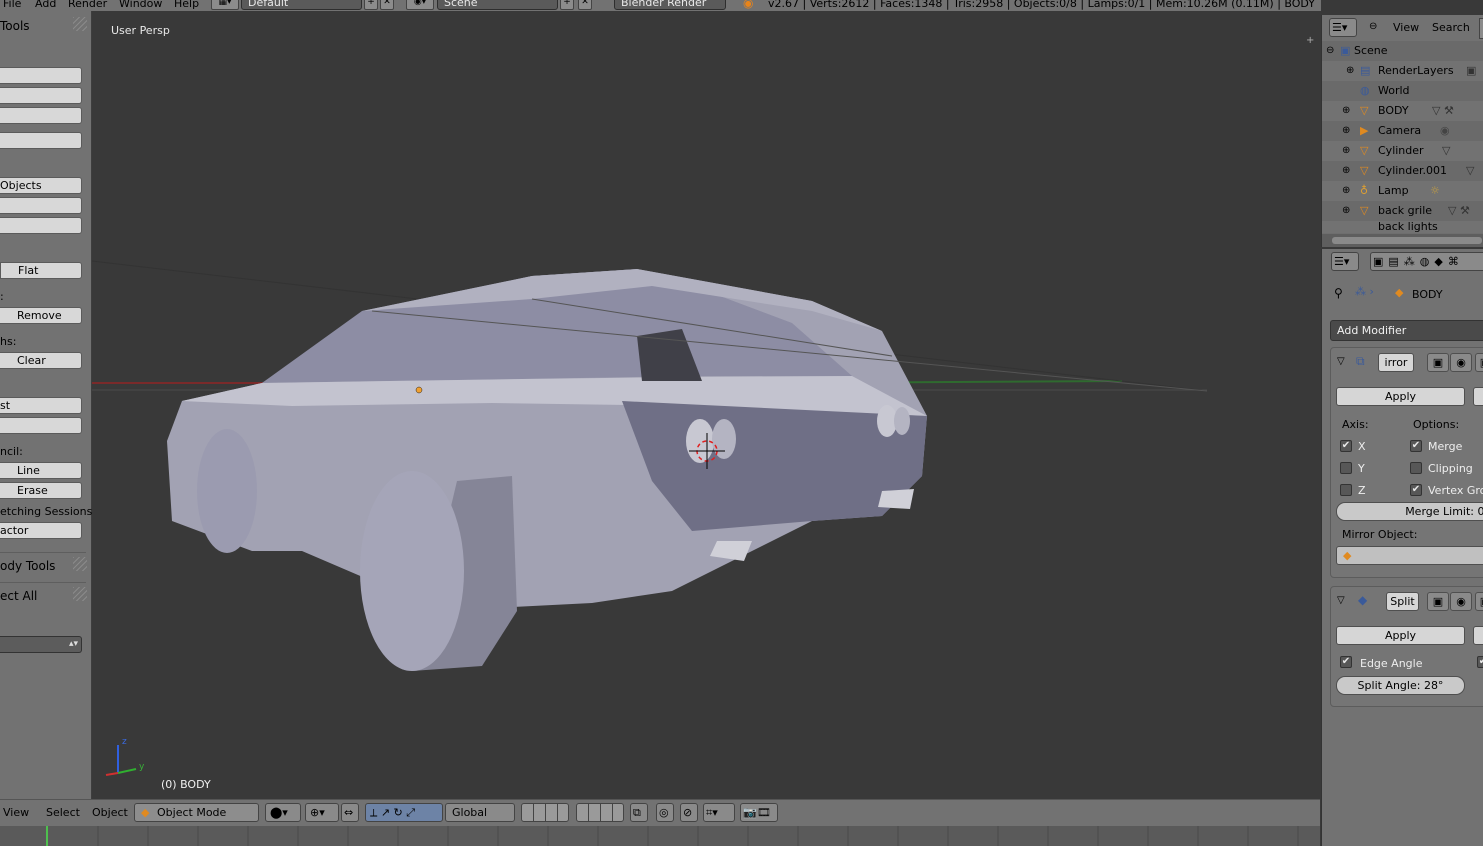 Image resolution: width=1483 pixels, height=846 pixels. Describe the element at coordinates (41, 360) in the screenshot. I see `clear-button: Clear` at that location.